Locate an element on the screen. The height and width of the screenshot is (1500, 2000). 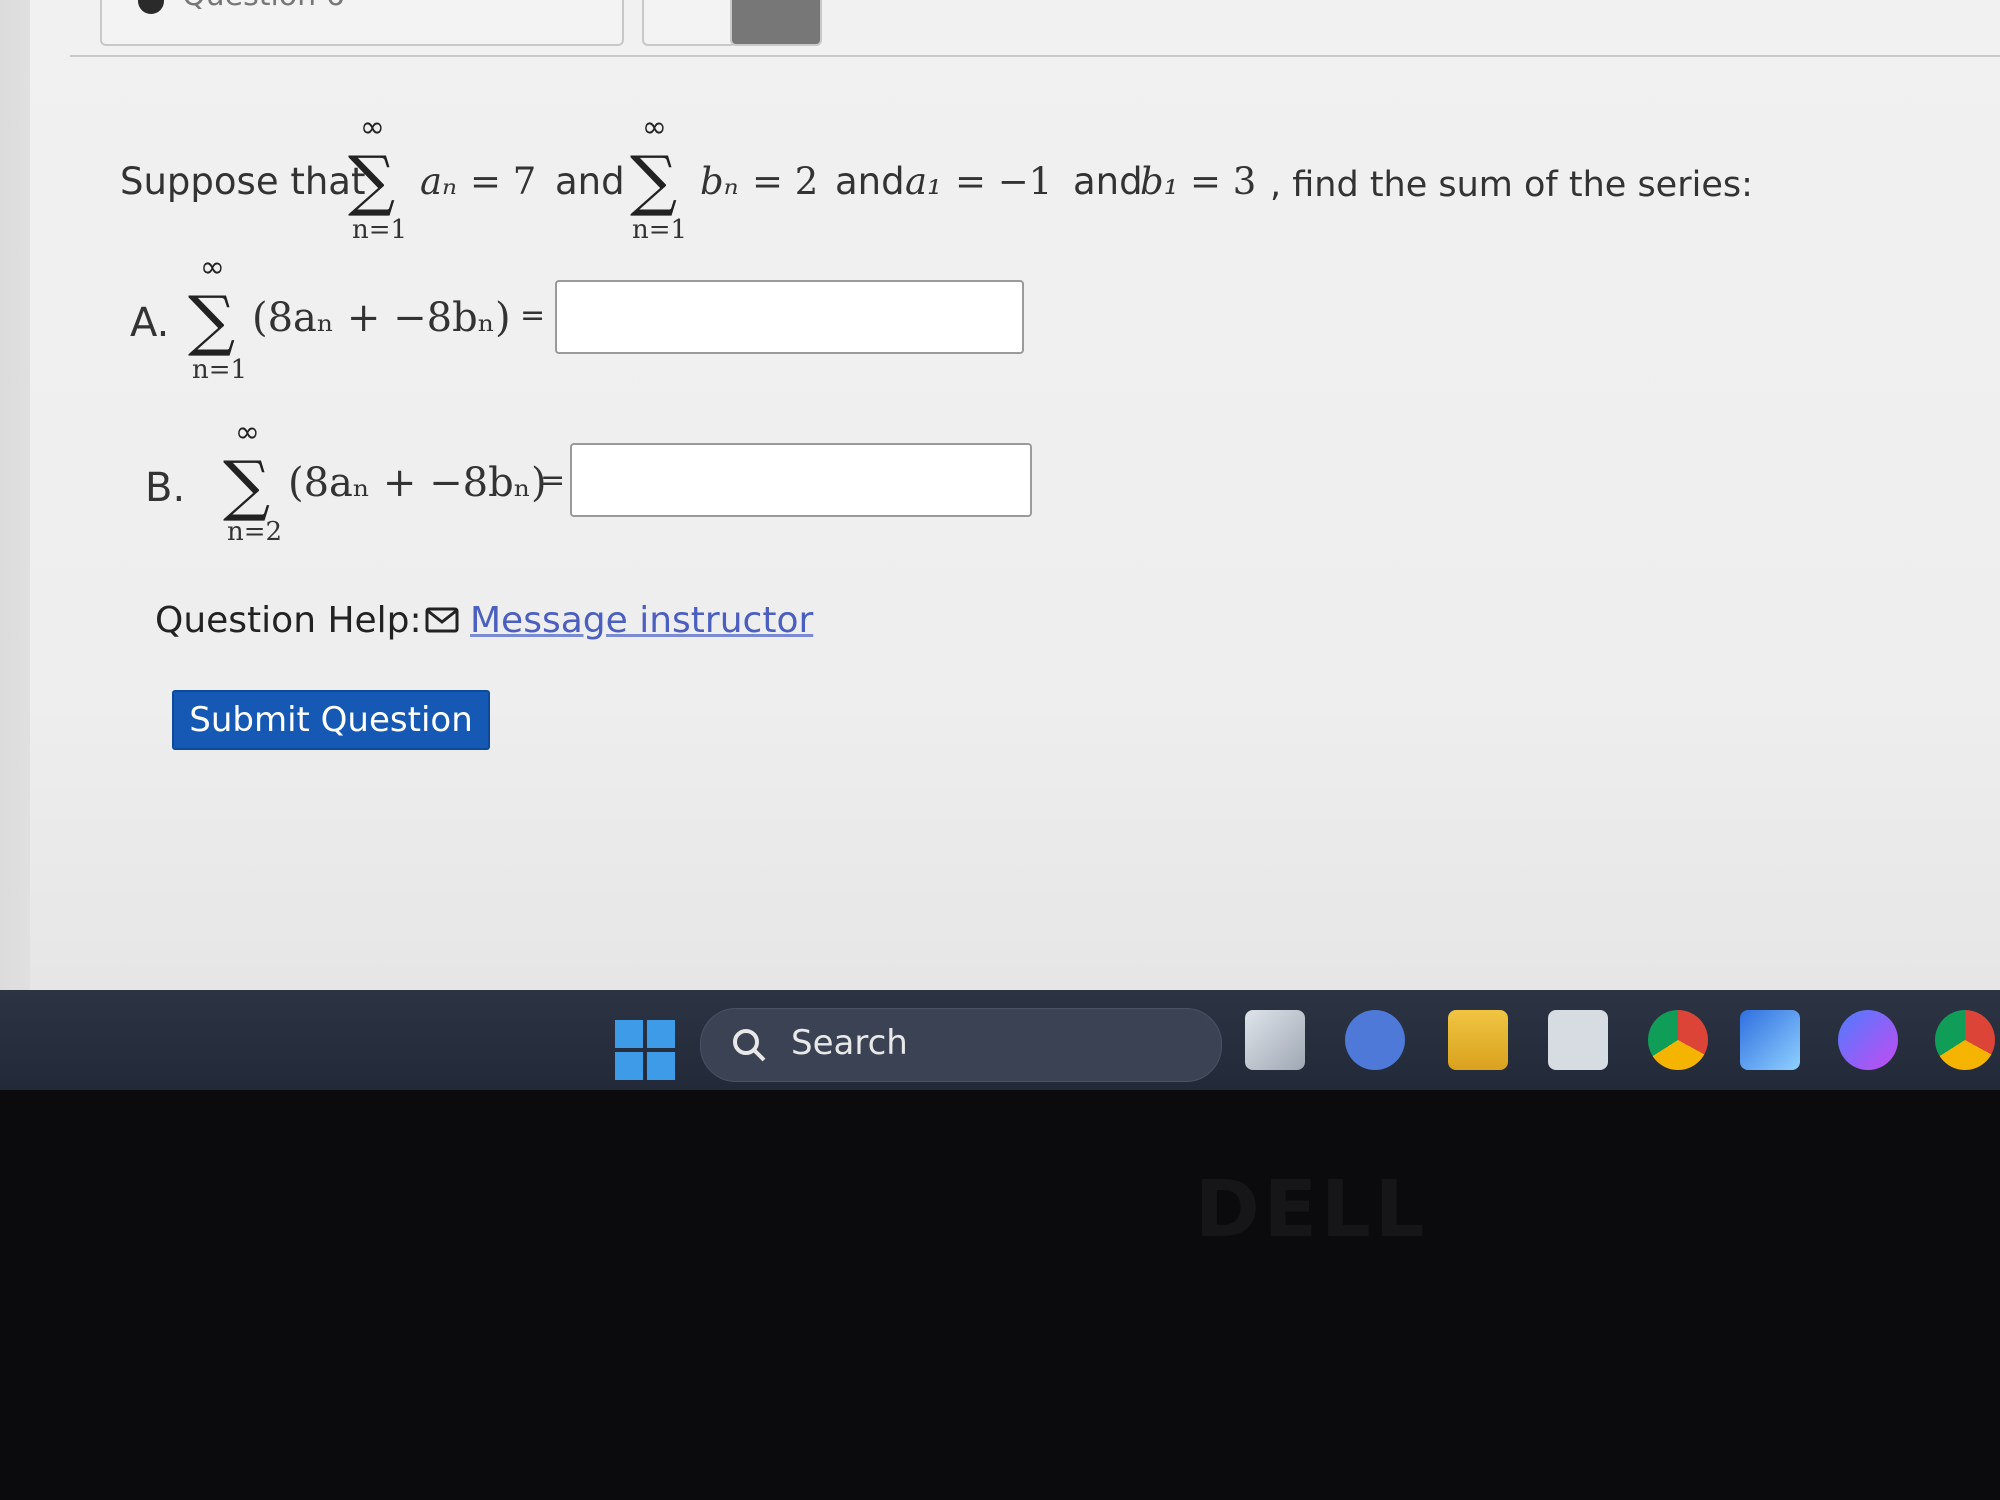
lower-limit: n=2 is located at coordinates (255, 532).